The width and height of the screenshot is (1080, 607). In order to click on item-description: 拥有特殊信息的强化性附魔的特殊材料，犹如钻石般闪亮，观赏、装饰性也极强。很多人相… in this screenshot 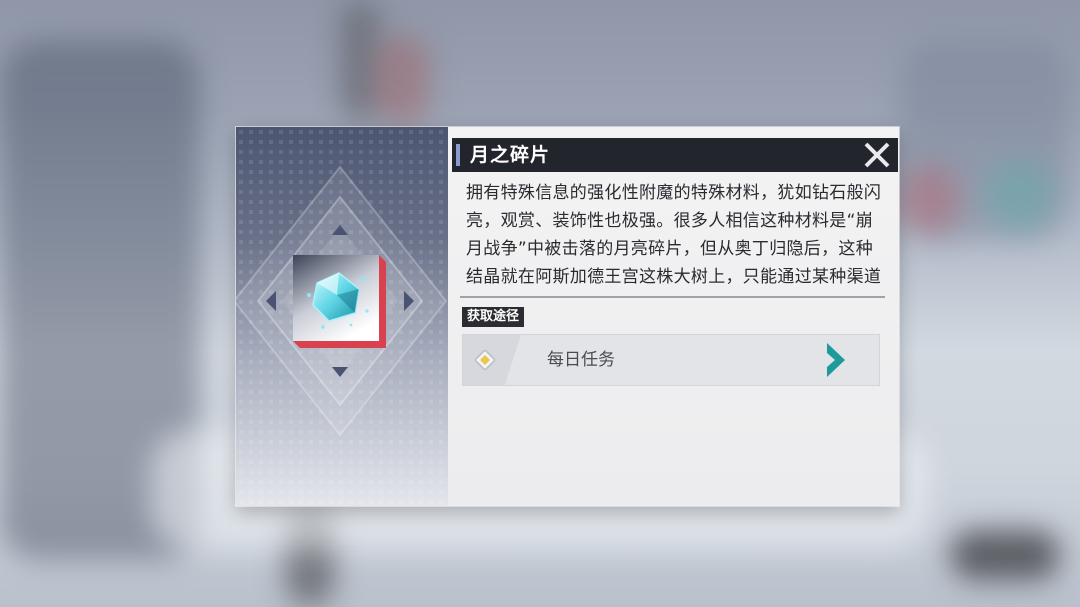, I will do `click(674, 235)`.